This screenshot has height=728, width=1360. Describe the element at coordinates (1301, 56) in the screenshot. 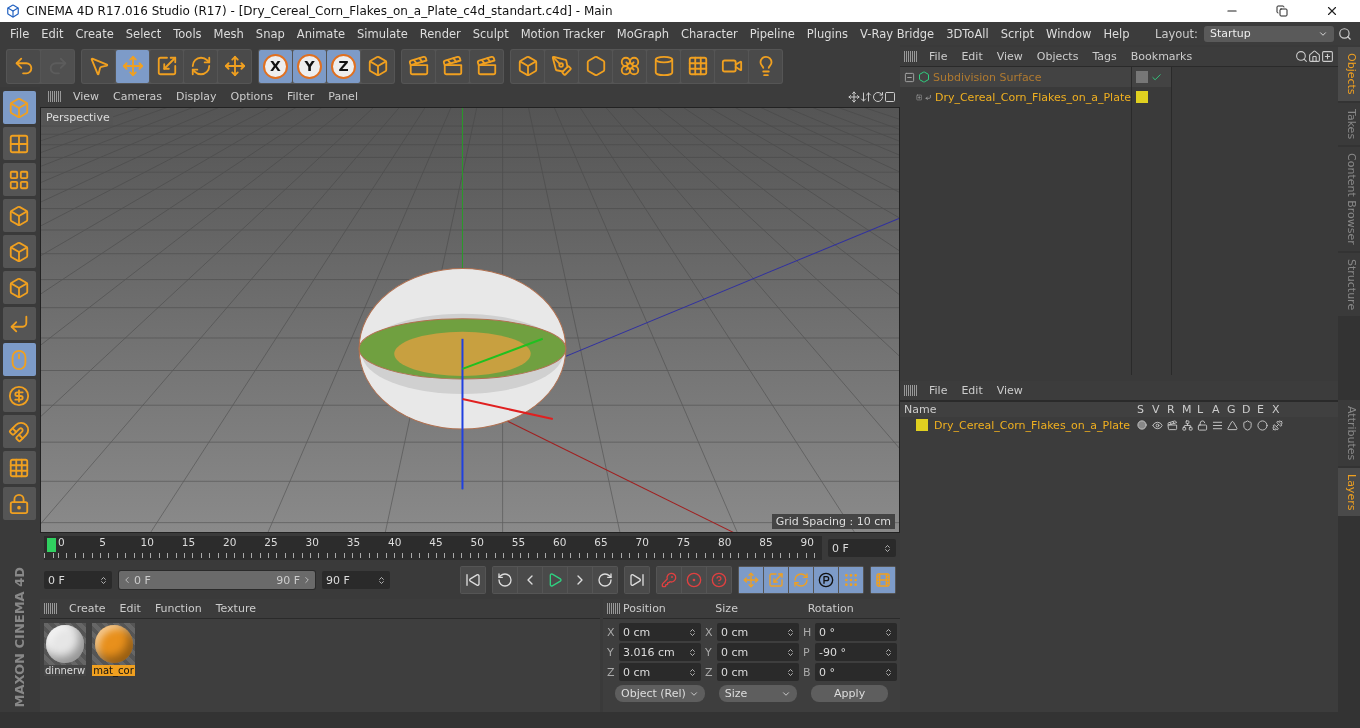

I see `search-icon` at that location.